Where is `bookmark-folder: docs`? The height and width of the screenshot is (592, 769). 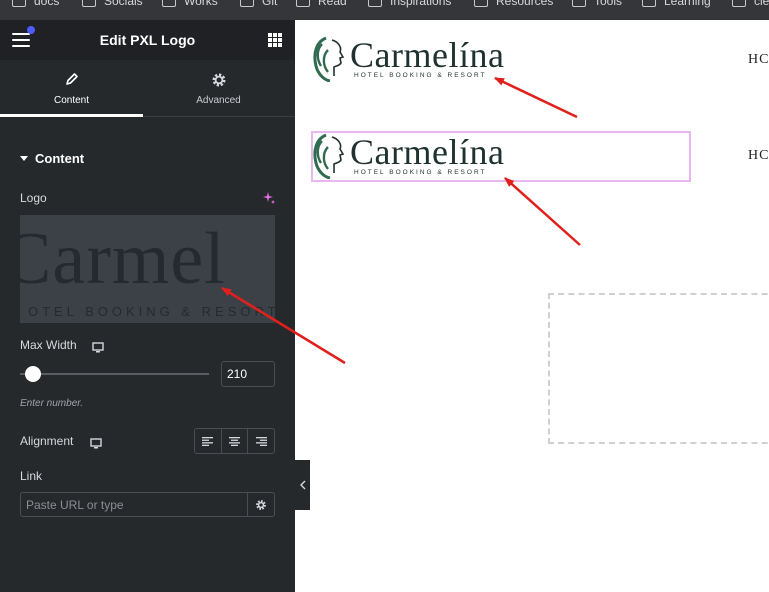 bookmark-folder: docs is located at coordinates (35, 5).